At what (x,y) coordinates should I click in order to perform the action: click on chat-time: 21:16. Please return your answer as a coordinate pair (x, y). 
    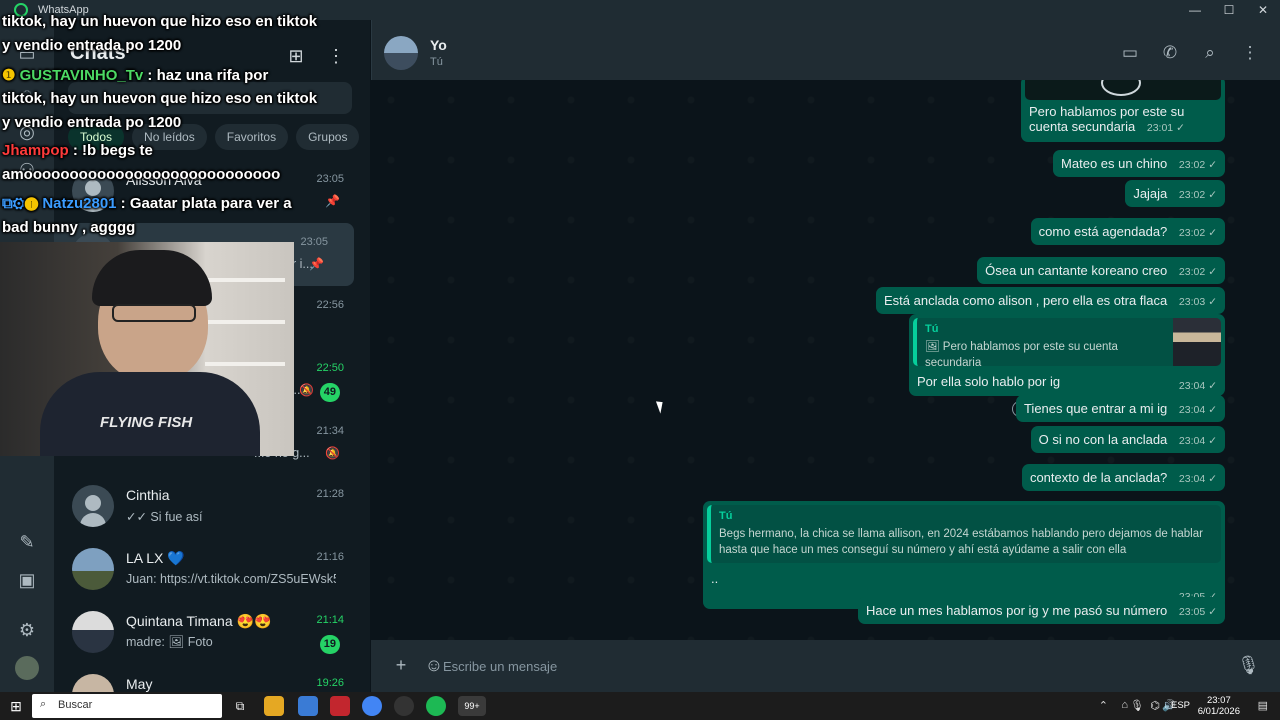
    Looking at the image, I should click on (330, 557).